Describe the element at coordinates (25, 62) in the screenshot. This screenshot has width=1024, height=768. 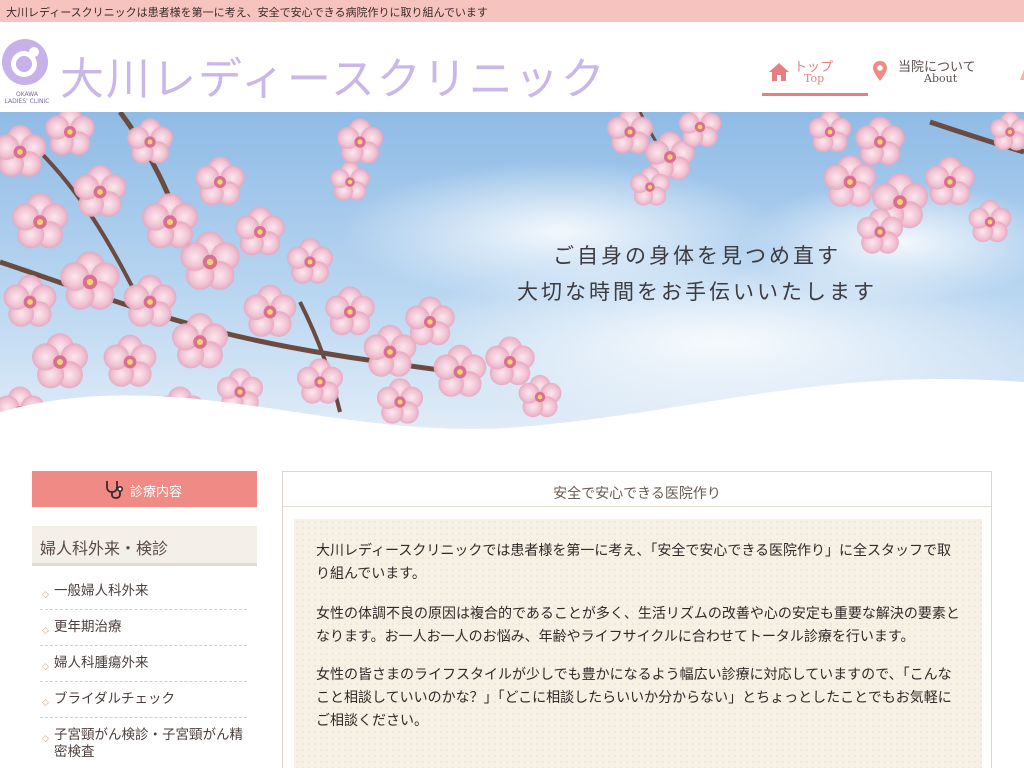
I see `logo-circle-icon` at that location.